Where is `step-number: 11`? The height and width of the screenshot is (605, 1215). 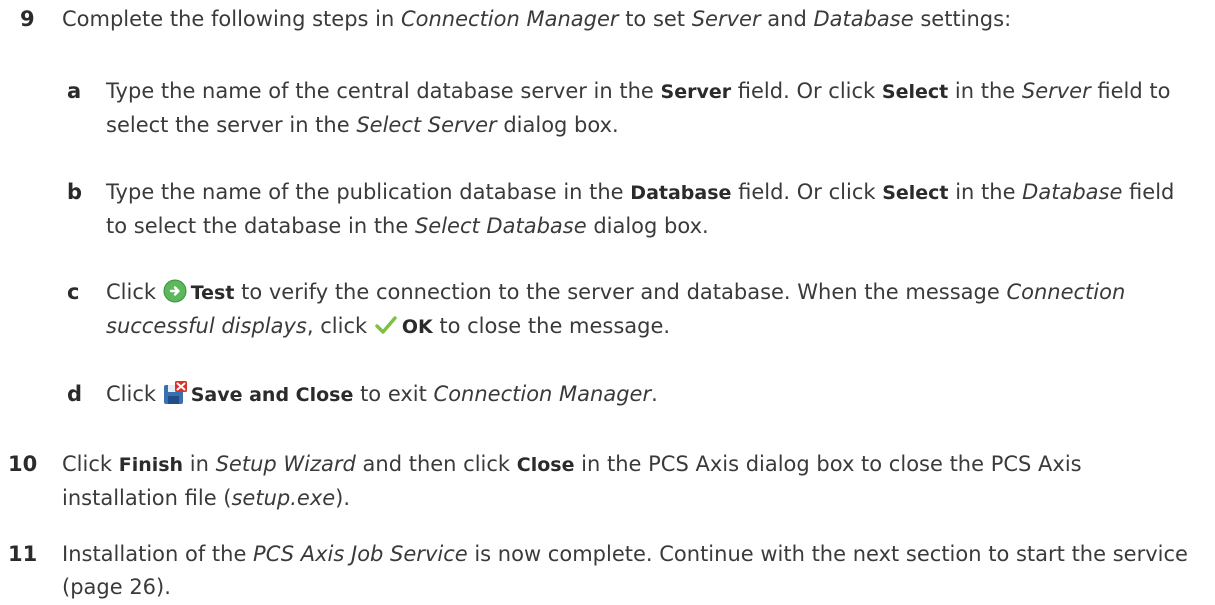 step-number: 11 is located at coordinates (23, 554).